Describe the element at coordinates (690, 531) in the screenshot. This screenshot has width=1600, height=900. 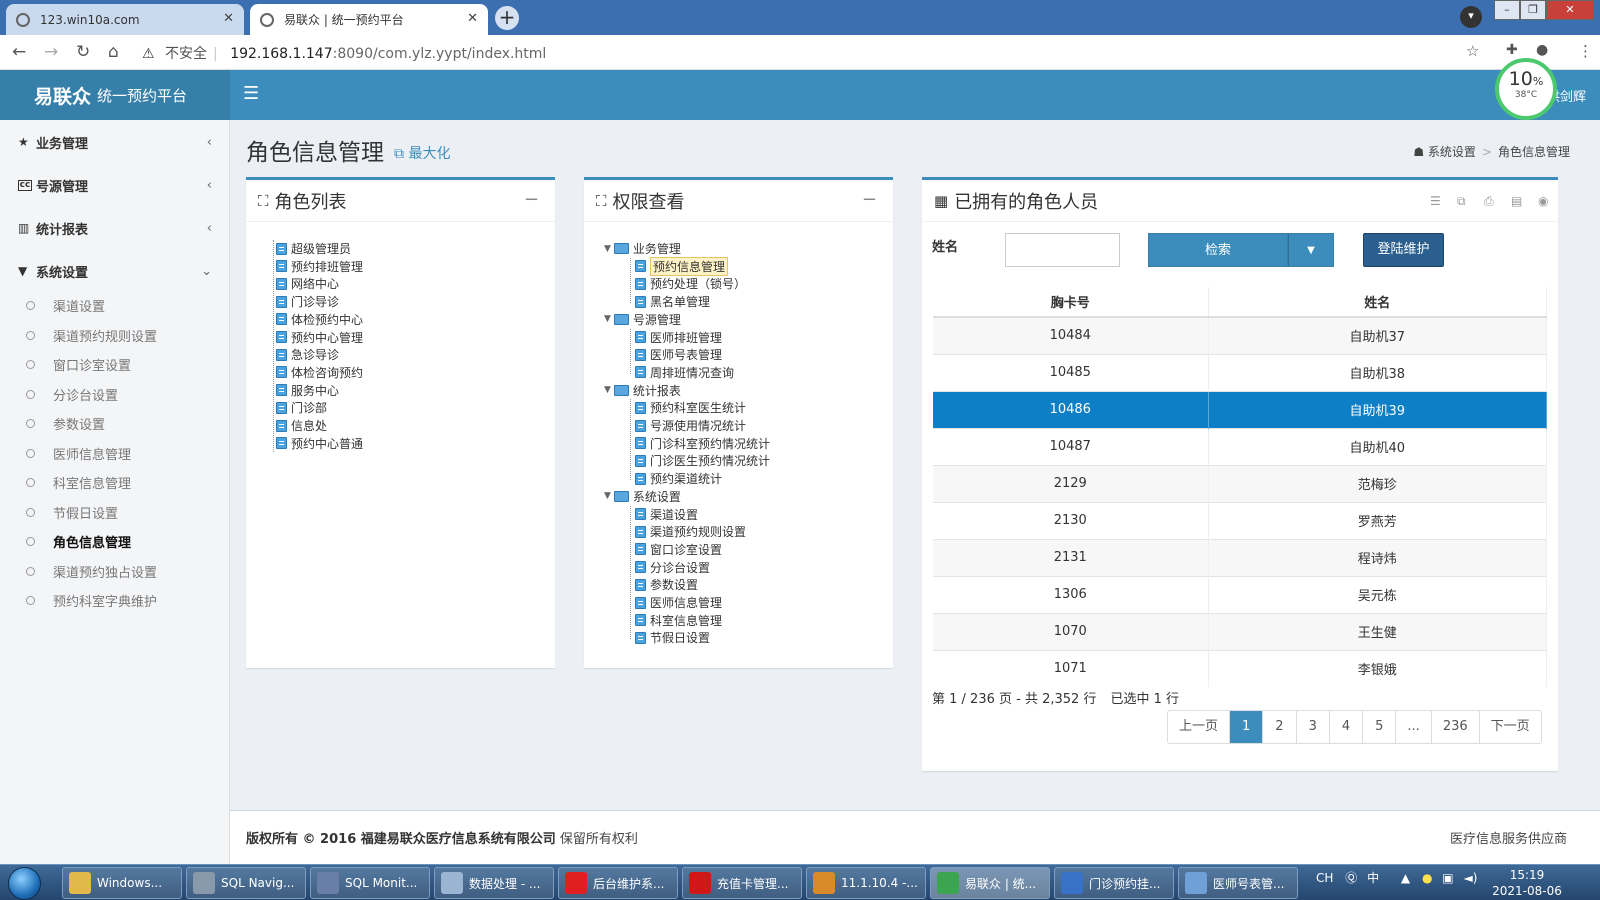
I see `permission-node: 渠道预约规则设置` at that location.